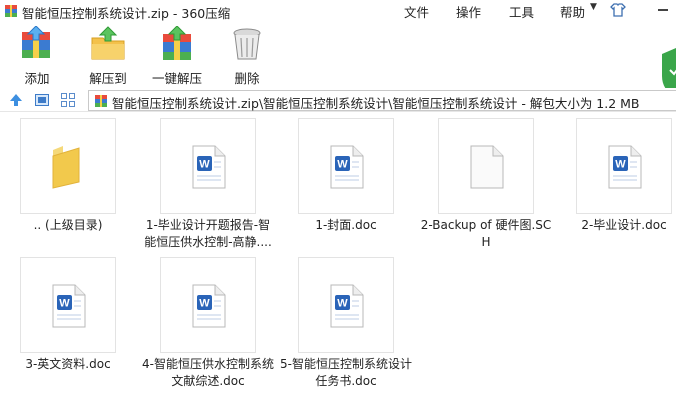 The height and width of the screenshot is (402, 676). I want to click on delete-button: 删除, so click(247, 55).